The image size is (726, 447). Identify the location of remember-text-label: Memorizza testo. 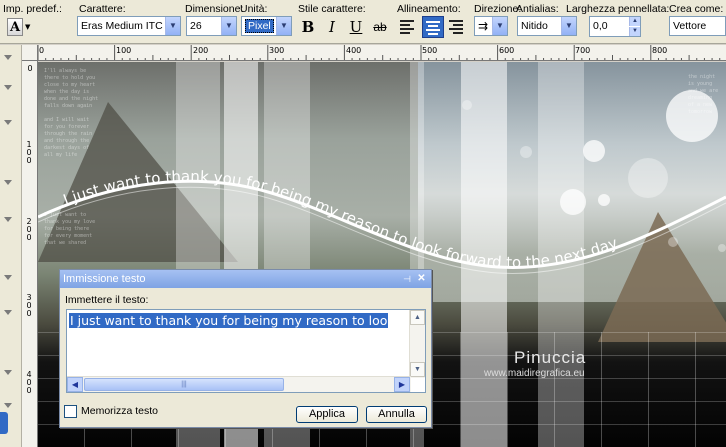
(120, 411).